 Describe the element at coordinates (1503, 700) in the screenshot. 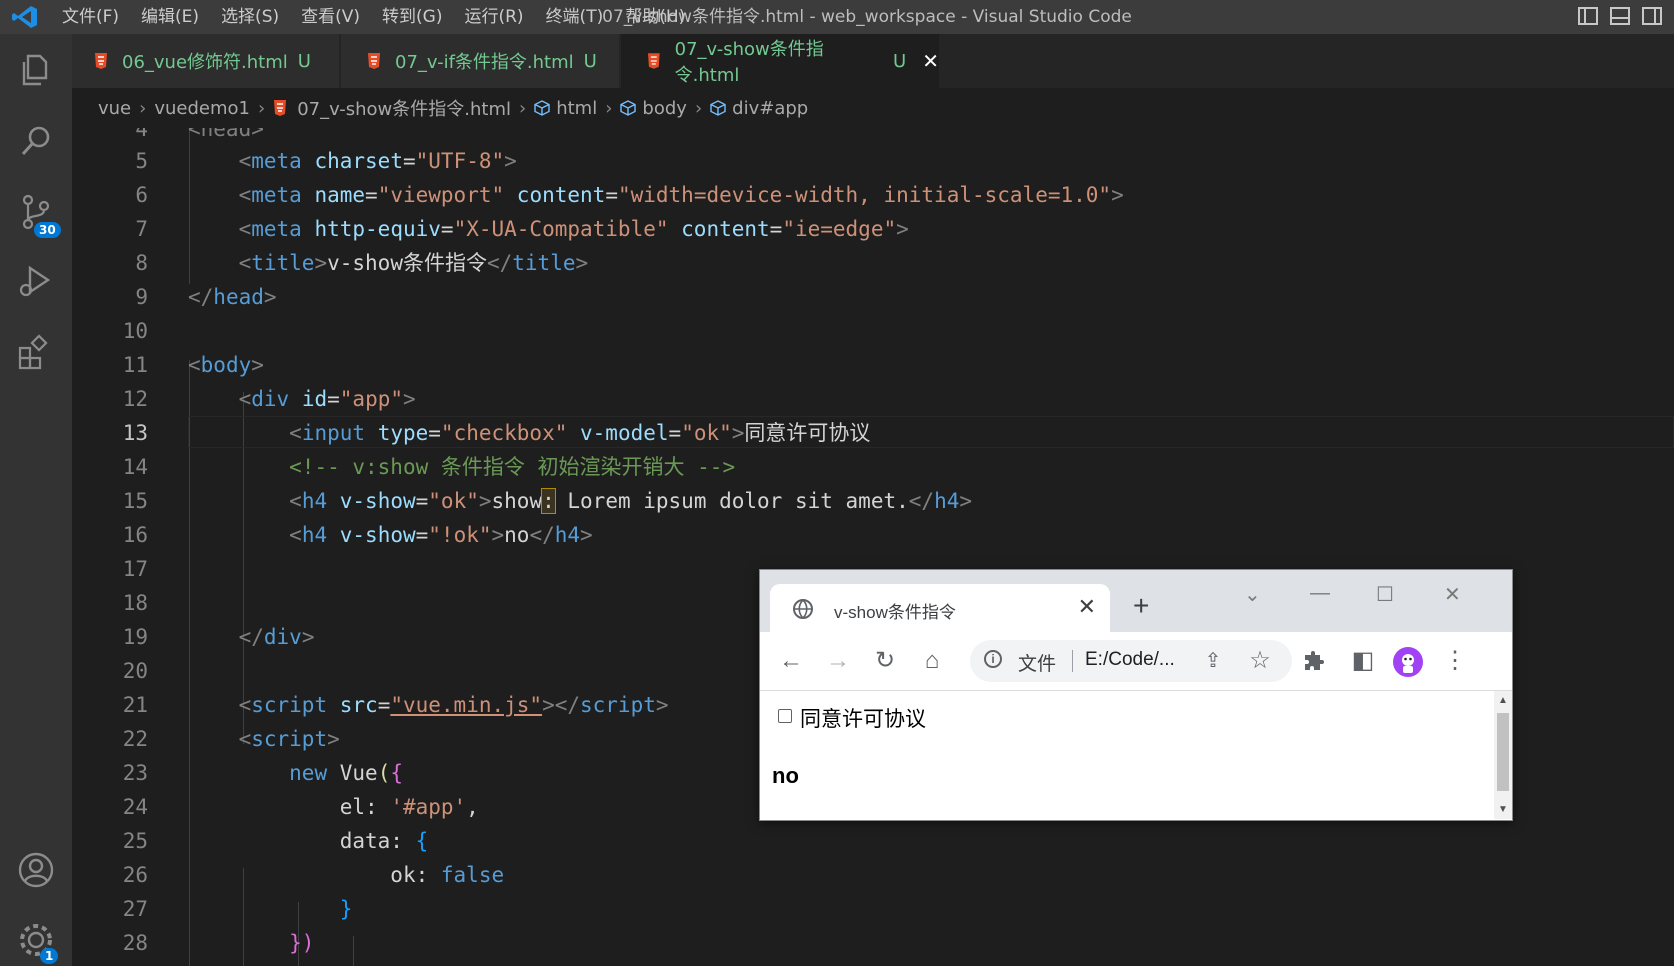

I see `scroll-up-arrow: ▲` at that location.